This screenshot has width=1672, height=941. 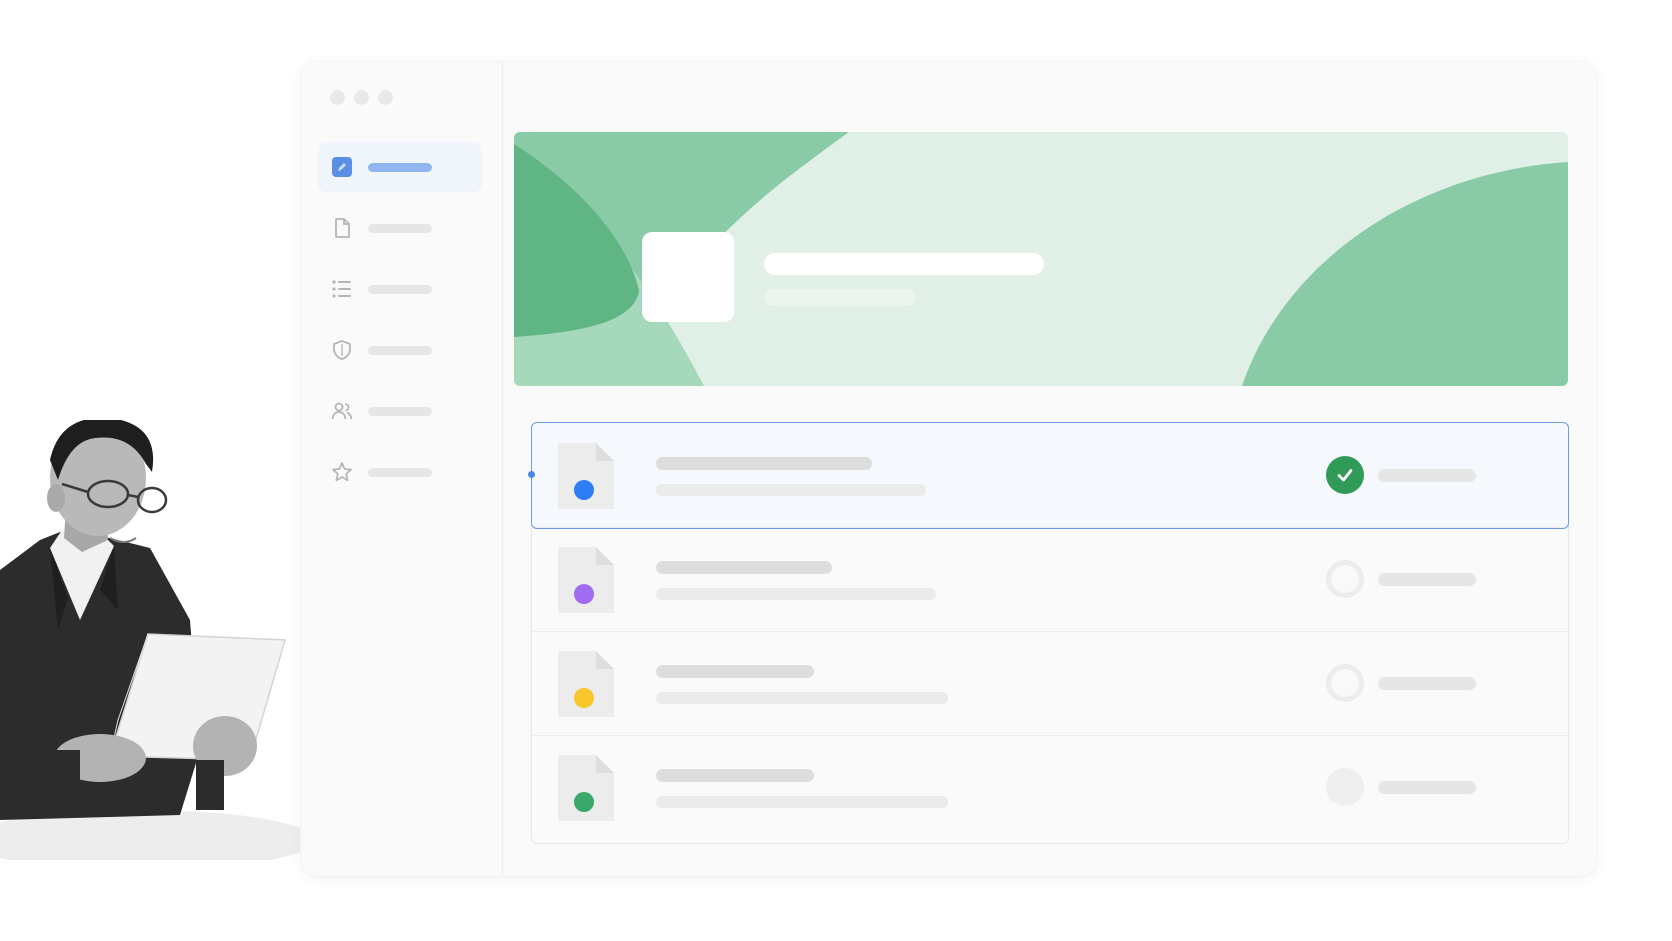 What do you see at coordinates (840, 297) in the screenshot?
I see `banner-subtitle-placeholder` at bounding box center [840, 297].